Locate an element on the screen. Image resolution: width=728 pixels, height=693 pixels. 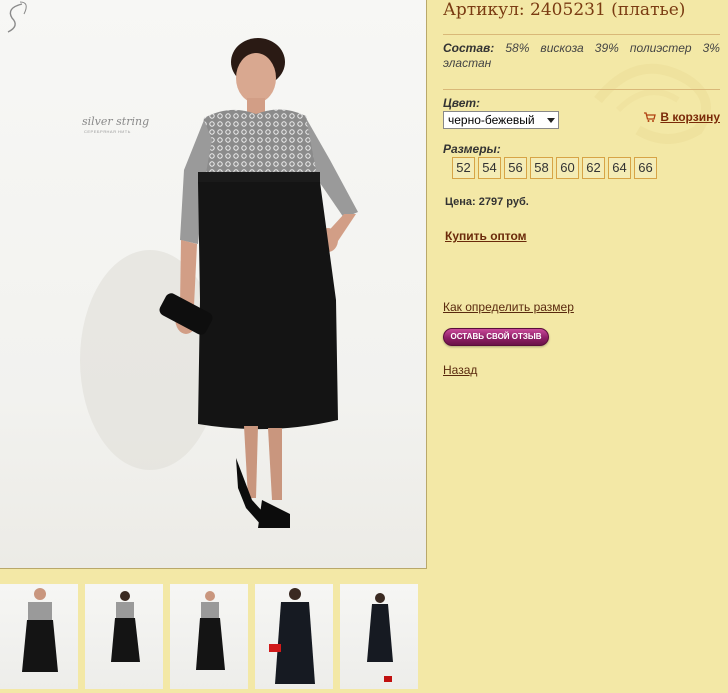
chevron-down-icon is located at coordinates (551, 120).